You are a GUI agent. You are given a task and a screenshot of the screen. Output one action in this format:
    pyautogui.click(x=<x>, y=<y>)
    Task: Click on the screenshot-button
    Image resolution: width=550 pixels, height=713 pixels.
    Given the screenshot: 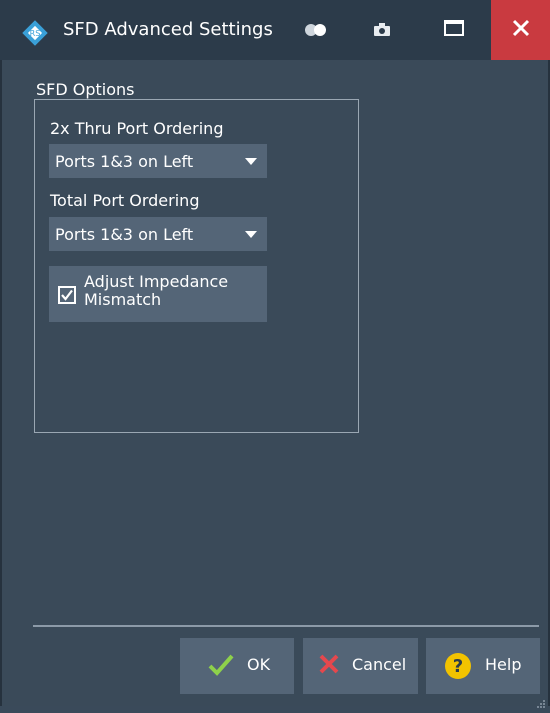 What is the action you would take?
    pyautogui.click(x=382, y=30)
    